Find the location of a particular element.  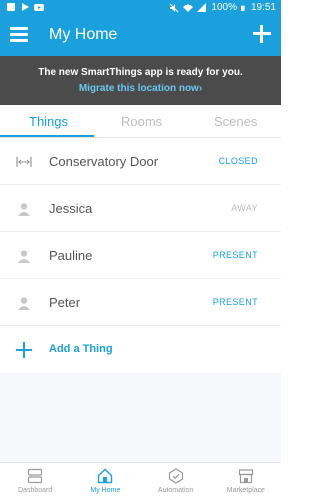

list-item: Peter PRESENT is located at coordinates (140, 302).